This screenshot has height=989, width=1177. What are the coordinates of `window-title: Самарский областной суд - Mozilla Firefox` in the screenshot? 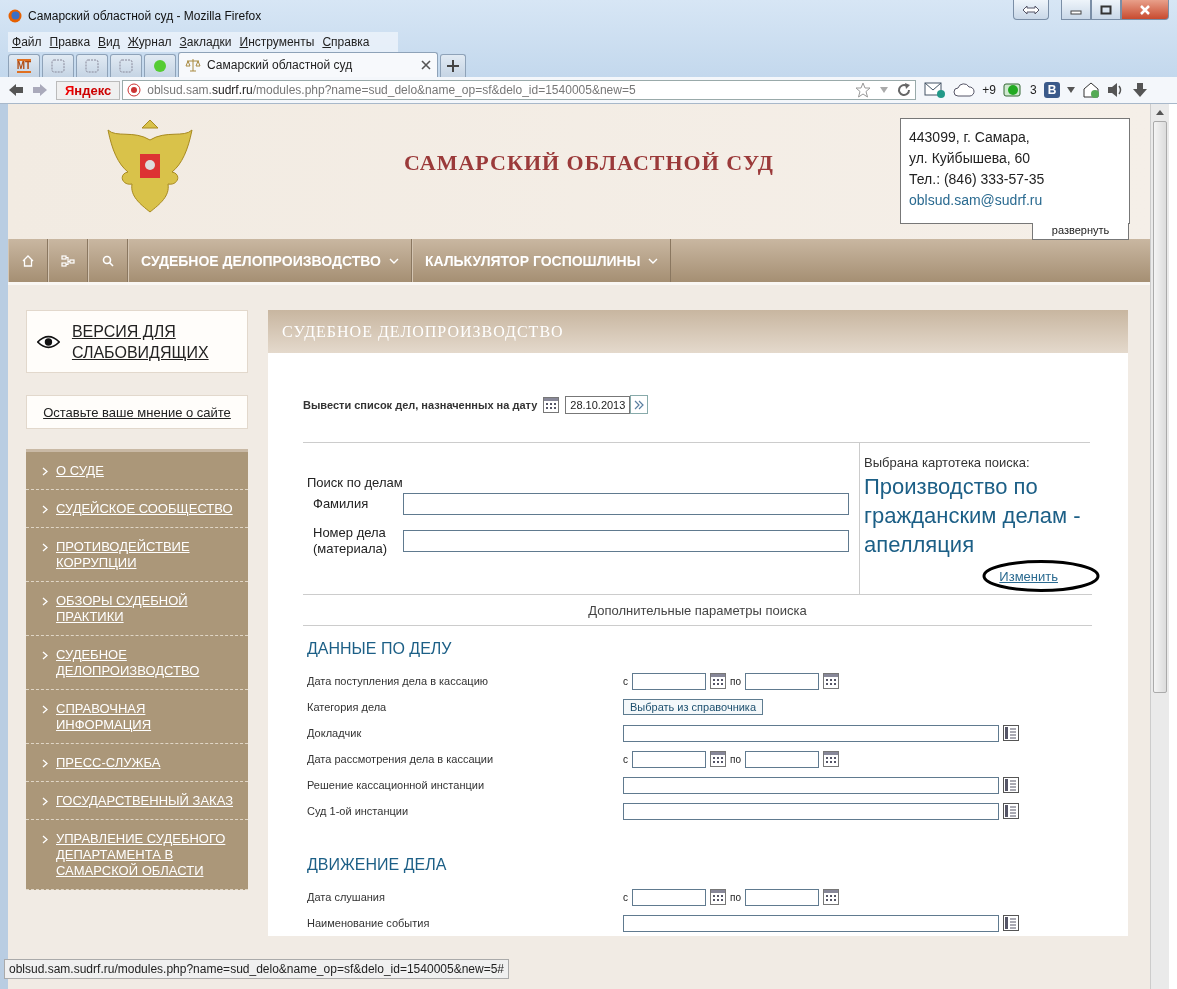 It's located at (145, 16).